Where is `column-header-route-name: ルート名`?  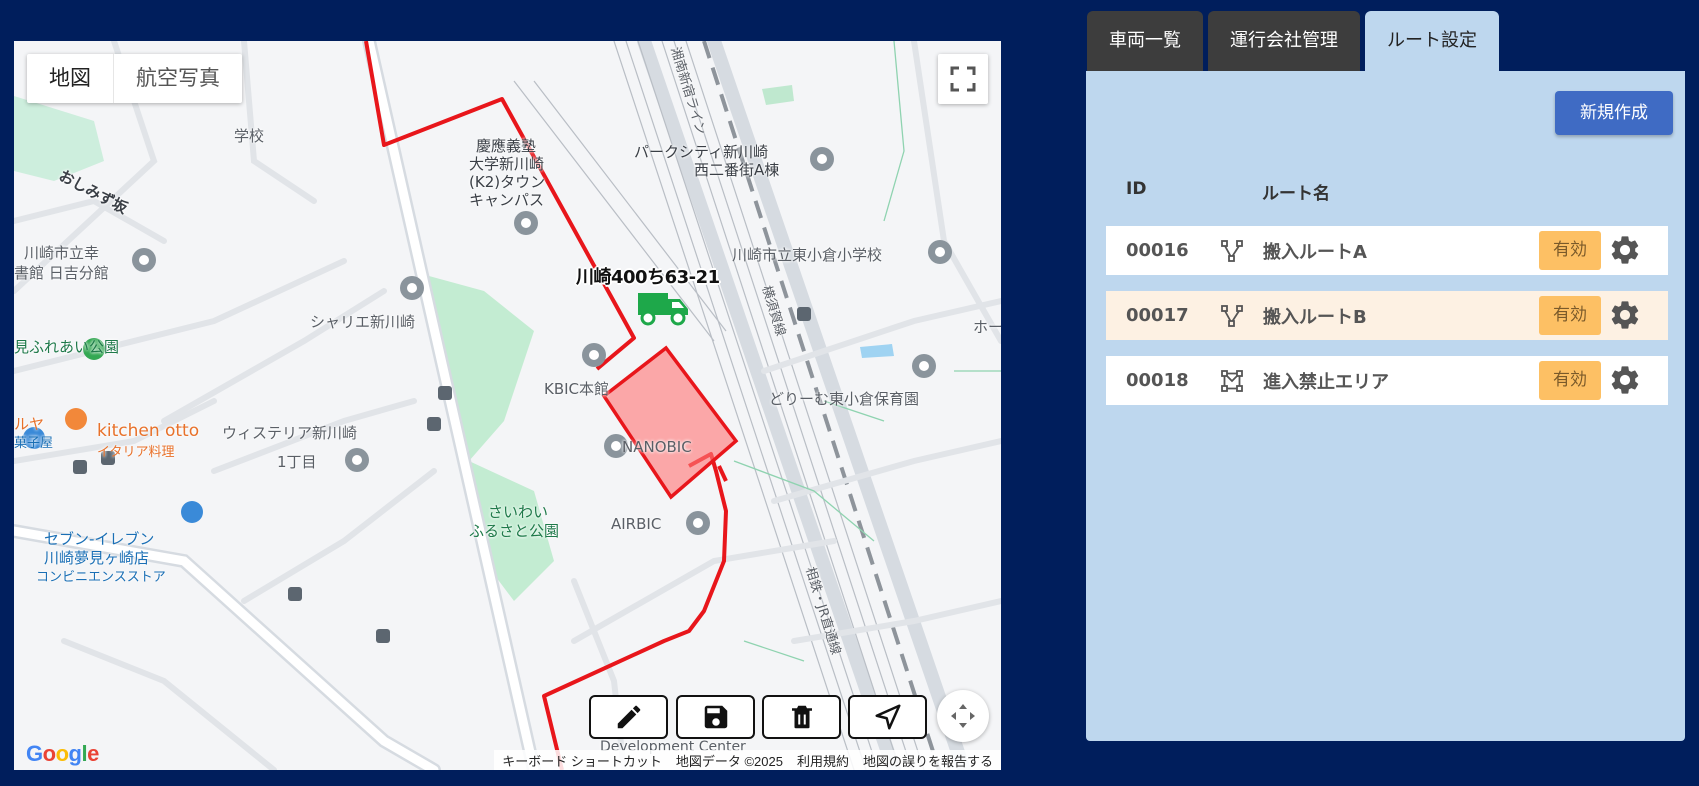 column-header-route-name: ルート名 is located at coordinates (1296, 194).